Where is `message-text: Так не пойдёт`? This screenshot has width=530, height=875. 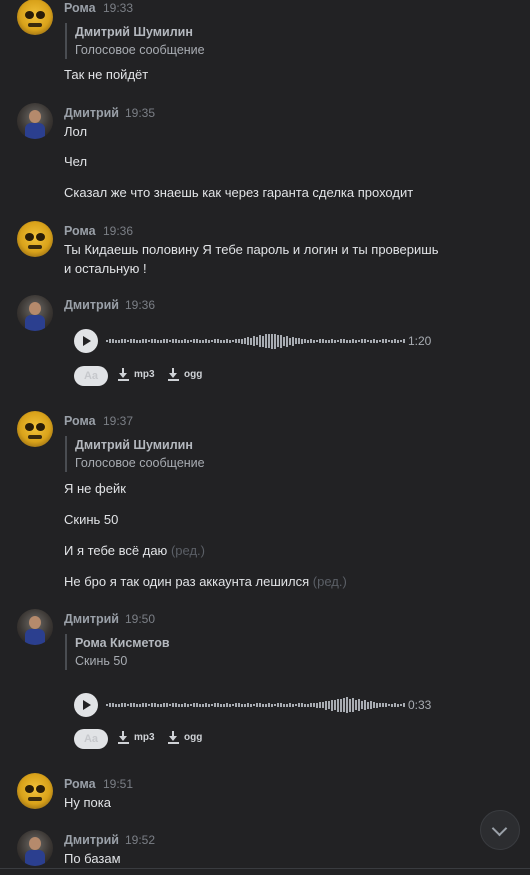 message-text: Так не пойдёт is located at coordinates (106, 74).